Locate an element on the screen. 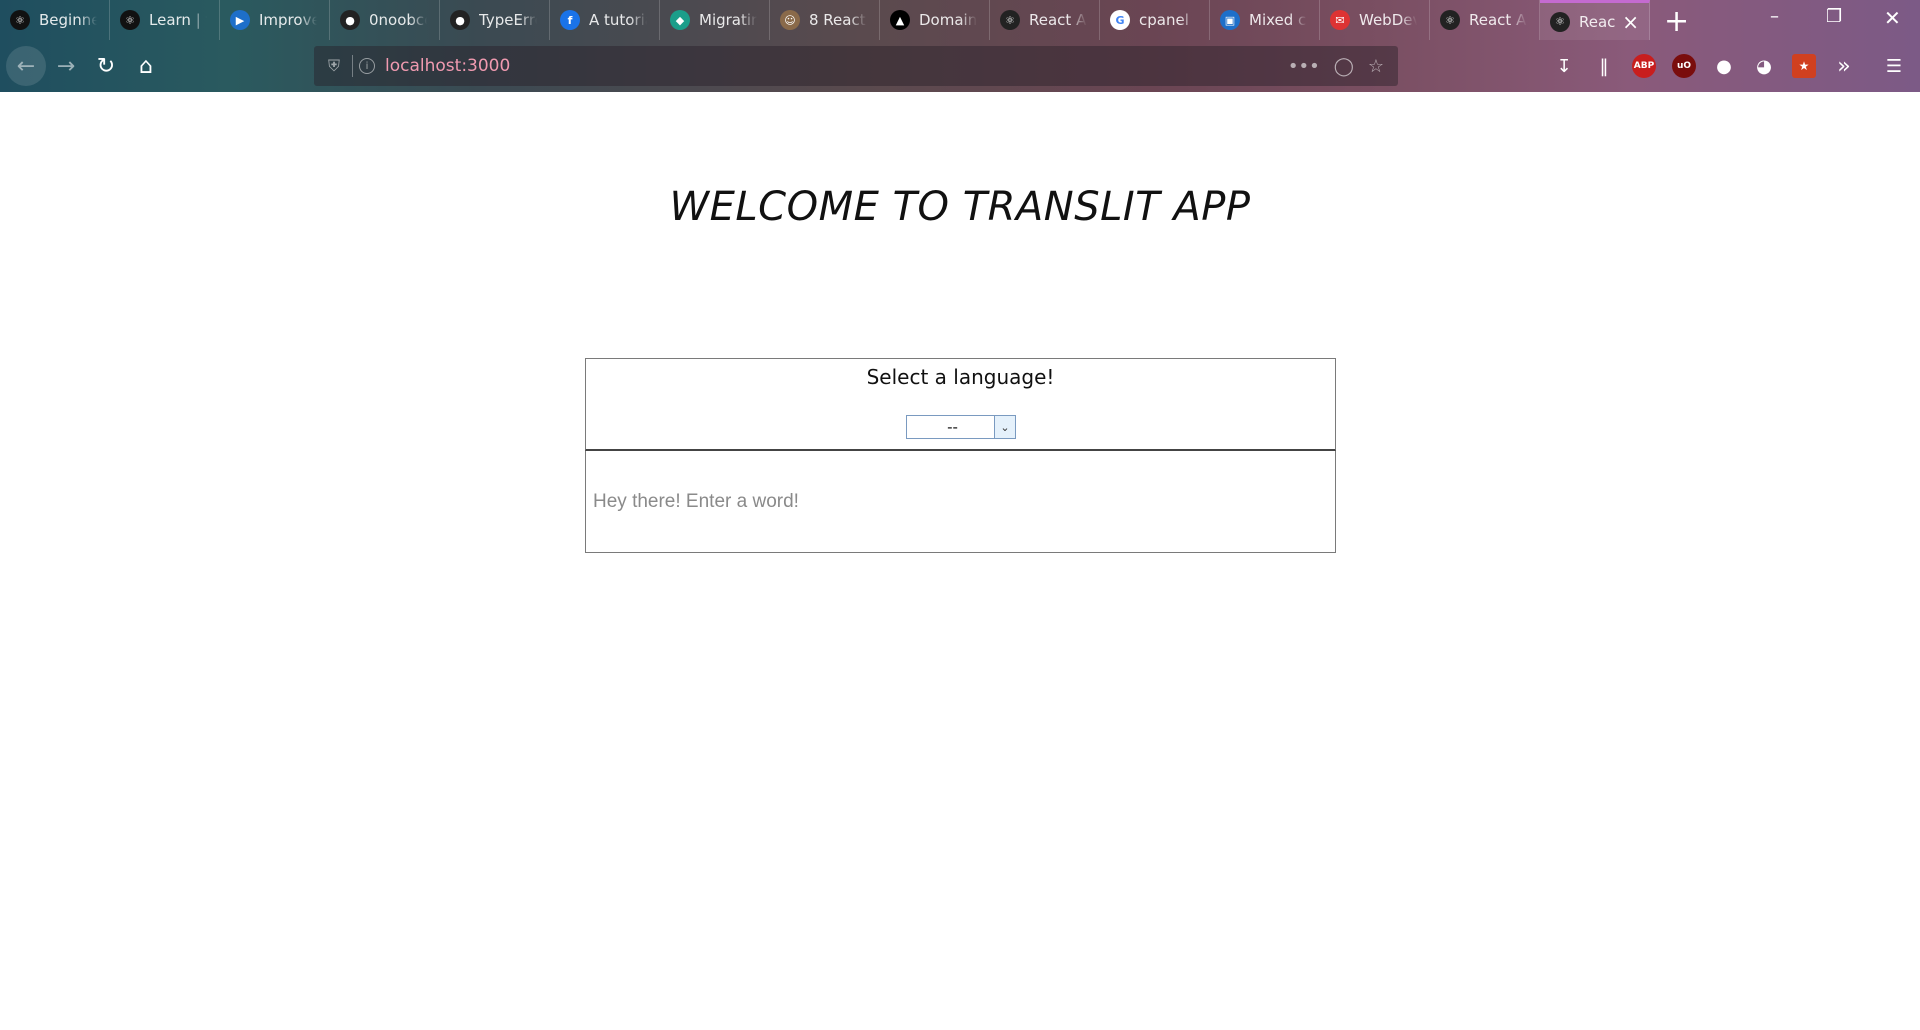 The image size is (1920, 1030). overflow-chevron-icon: » is located at coordinates (1844, 66).